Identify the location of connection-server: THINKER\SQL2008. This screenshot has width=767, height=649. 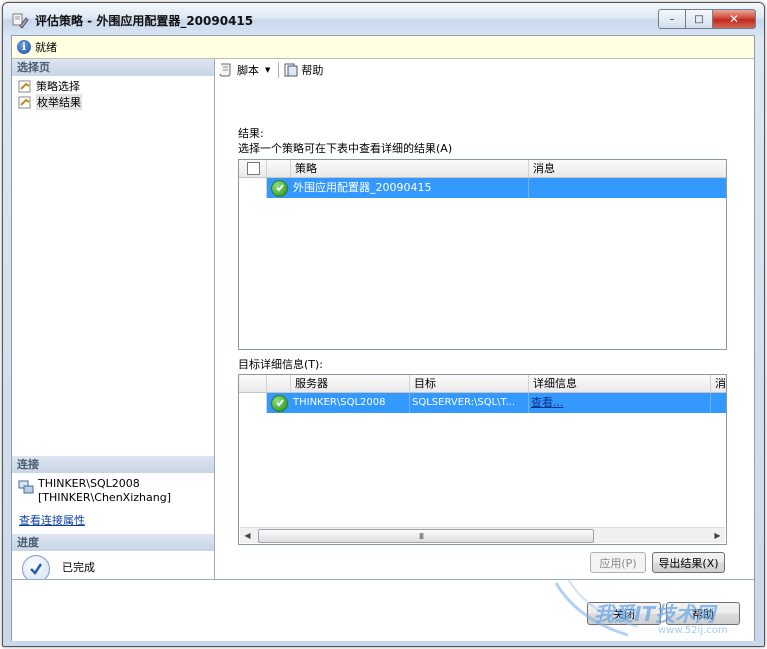
(89, 483).